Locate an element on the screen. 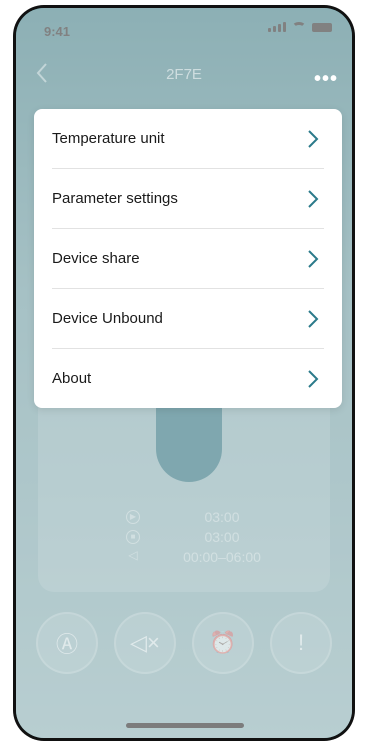 This screenshot has height=749, width=366. menu-item-label: Device share is located at coordinates (96, 258).